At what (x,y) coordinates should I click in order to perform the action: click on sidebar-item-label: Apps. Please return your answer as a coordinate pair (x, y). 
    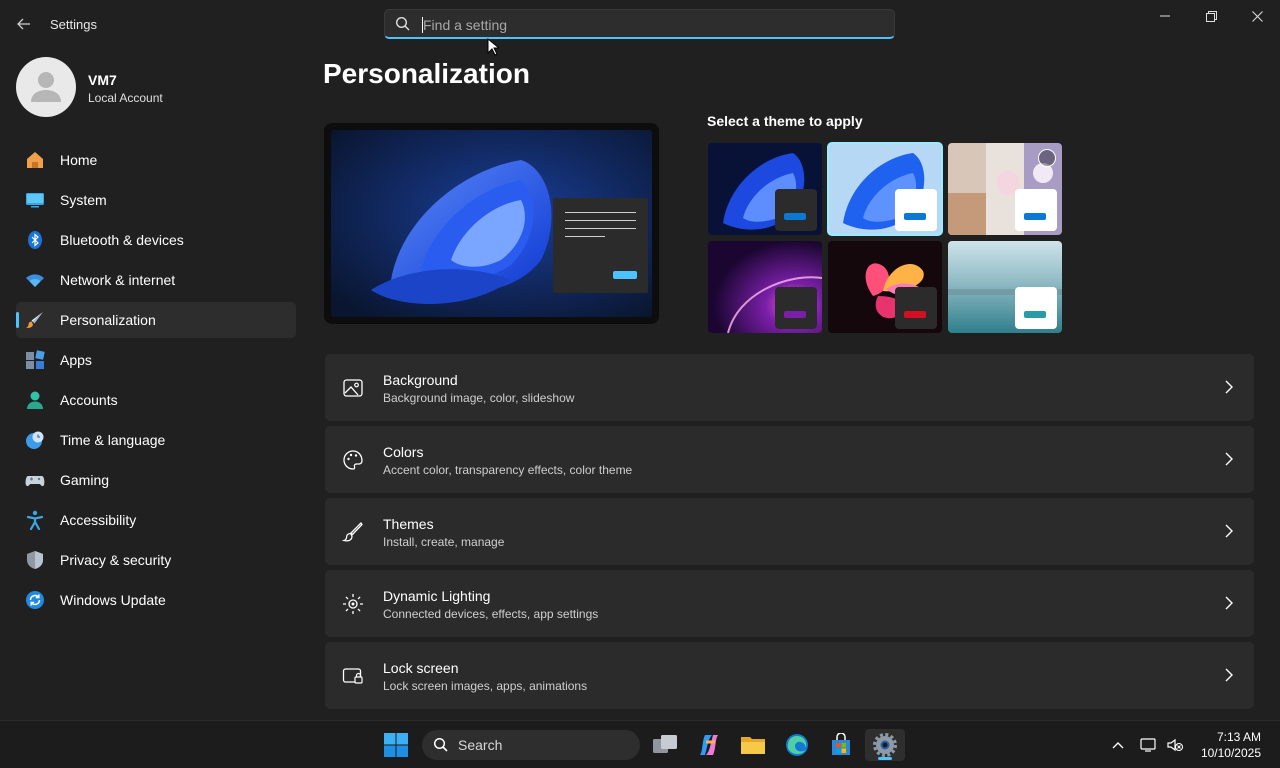
    Looking at the image, I should click on (76, 360).